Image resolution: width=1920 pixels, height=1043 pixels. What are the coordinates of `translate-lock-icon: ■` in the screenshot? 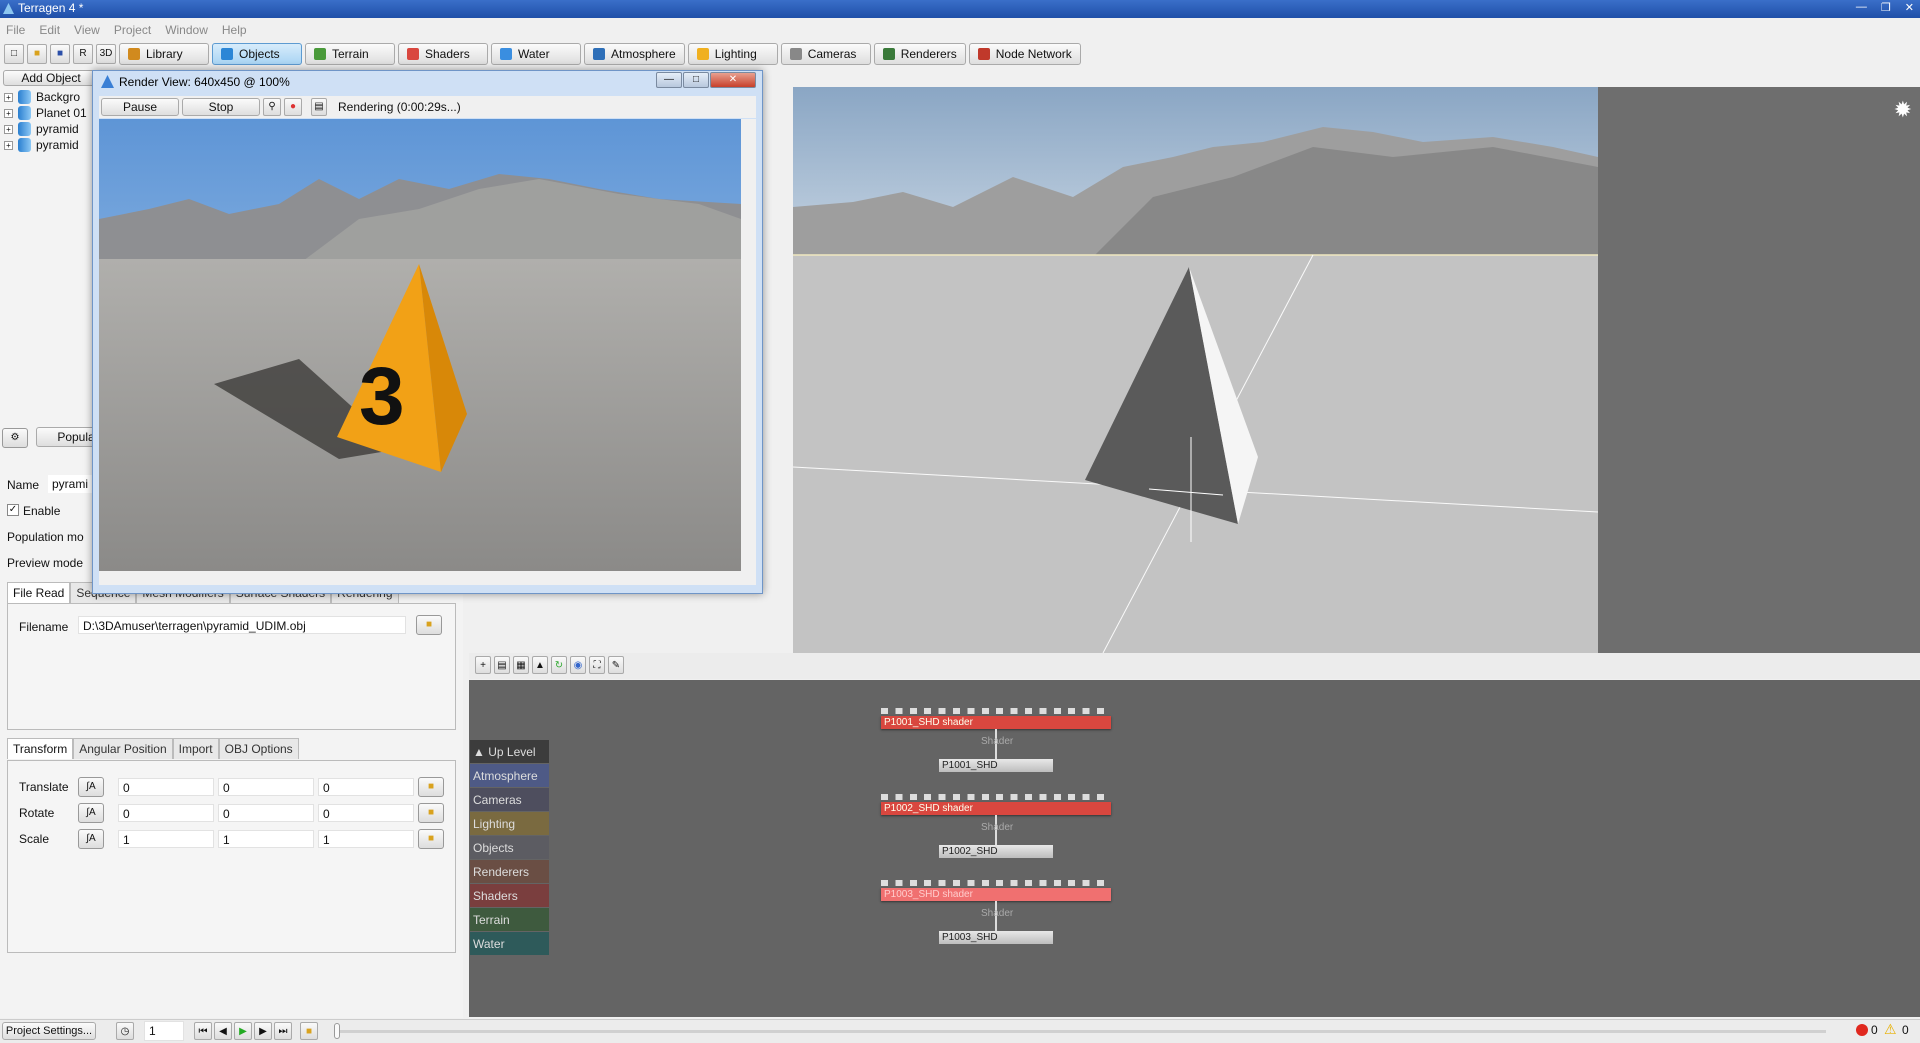 It's located at (431, 787).